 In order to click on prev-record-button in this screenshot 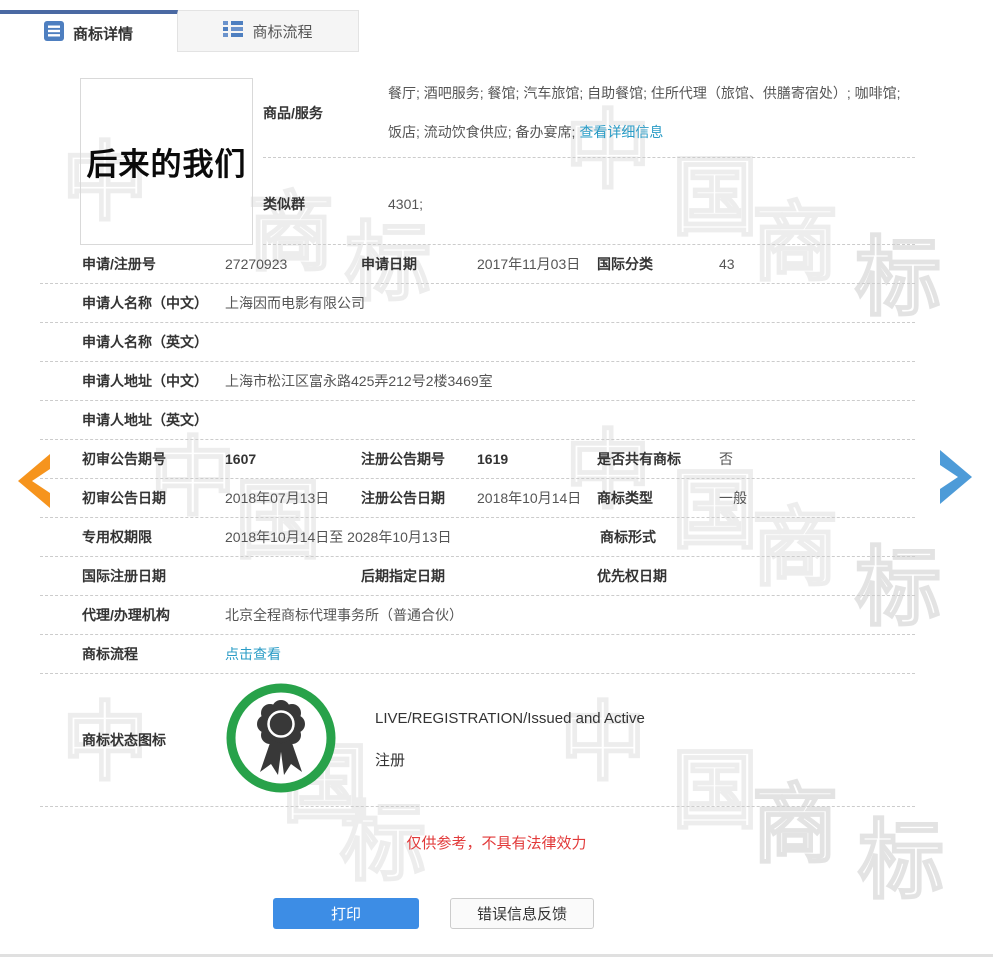, I will do `click(34, 483)`.